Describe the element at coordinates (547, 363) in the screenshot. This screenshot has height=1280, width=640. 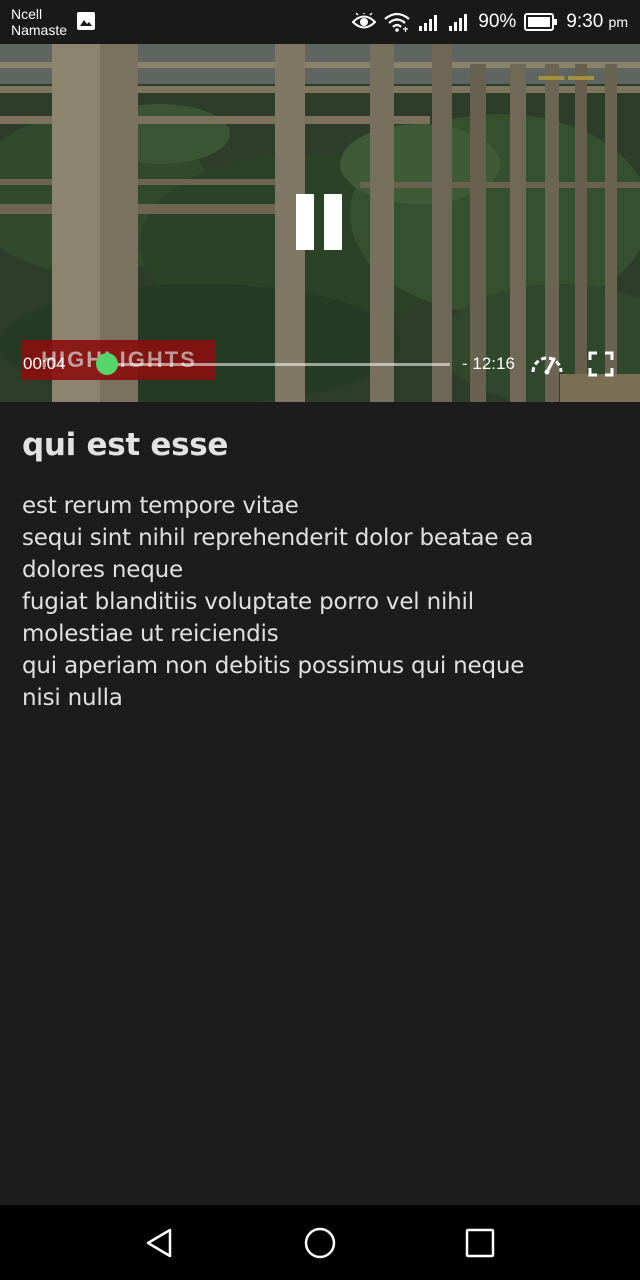
I see `speedometer-icon` at that location.